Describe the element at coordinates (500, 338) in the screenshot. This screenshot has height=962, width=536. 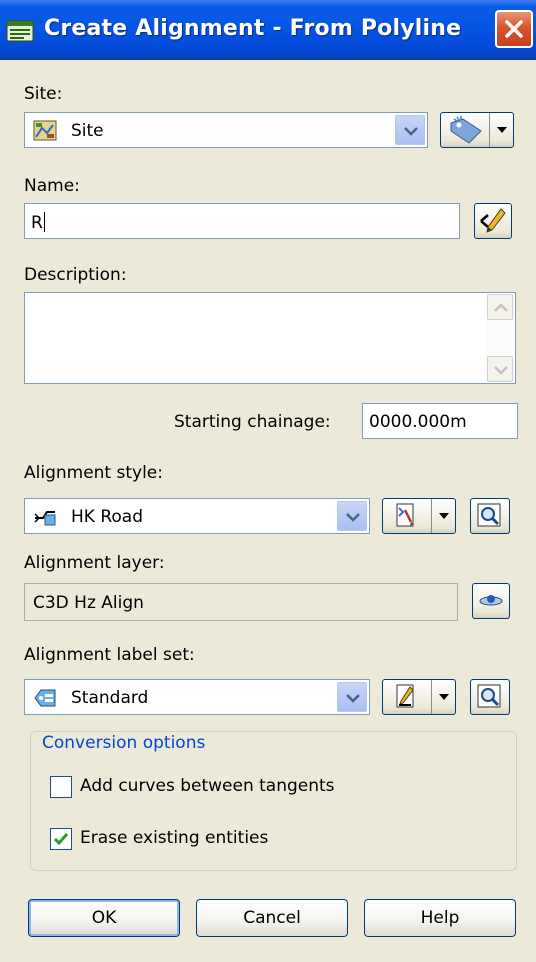
I see `description-scrollbar` at that location.